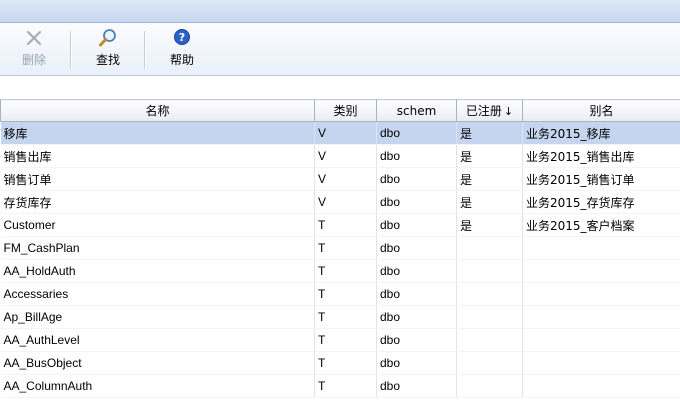 The height and width of the screenshot is (400, 680). What do you see at coordinates (601, 225) in the screenshot?
I see `cell-alias: 业务2015_客户档案` at bounding box center [601, 225].